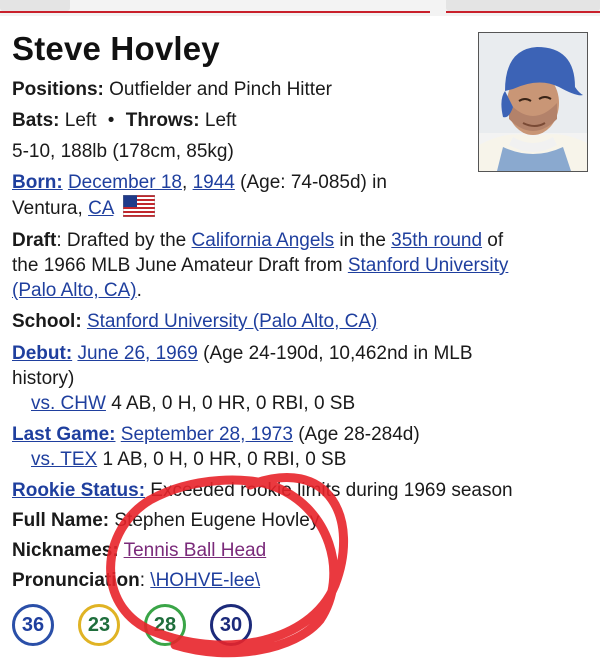 The width and height of the screenshot is (600, 667). What do you see at coordinates (220, 120) in the screenshot?
I see `throws-value: Left` at bounding box center [220, 120].